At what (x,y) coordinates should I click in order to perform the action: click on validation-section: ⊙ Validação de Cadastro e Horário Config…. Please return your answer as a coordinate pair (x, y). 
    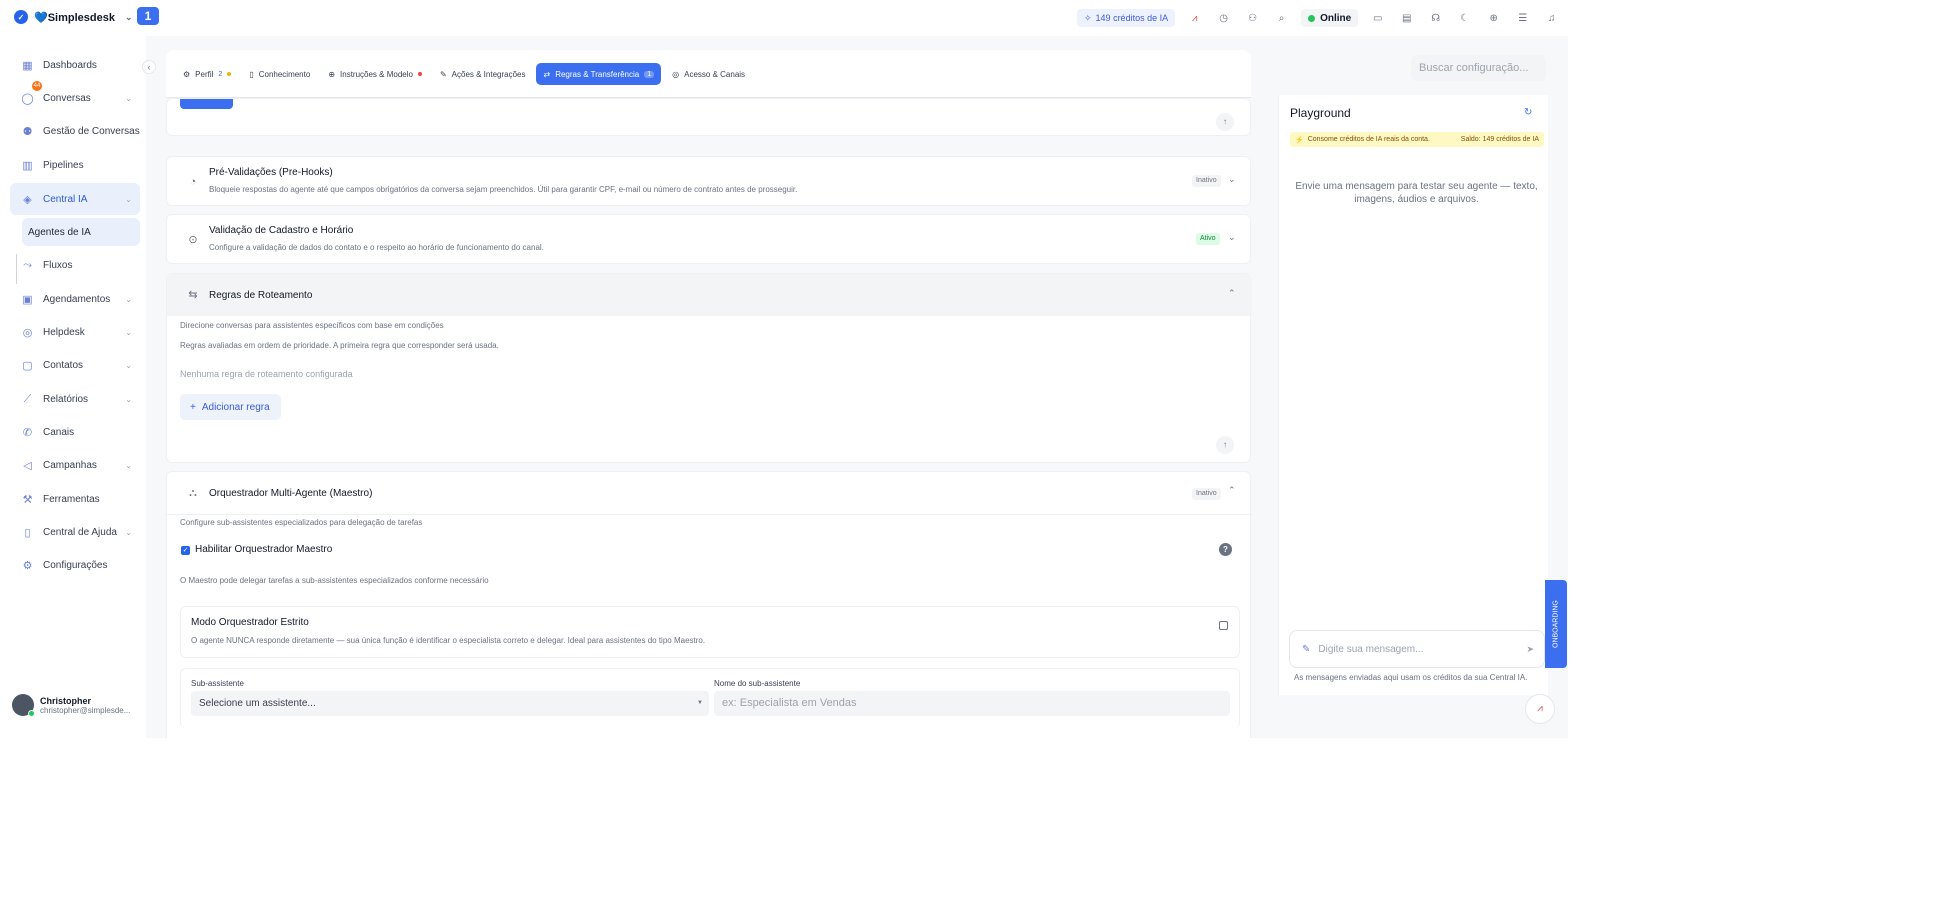
    Looking at the image, I should click on (708, 239).